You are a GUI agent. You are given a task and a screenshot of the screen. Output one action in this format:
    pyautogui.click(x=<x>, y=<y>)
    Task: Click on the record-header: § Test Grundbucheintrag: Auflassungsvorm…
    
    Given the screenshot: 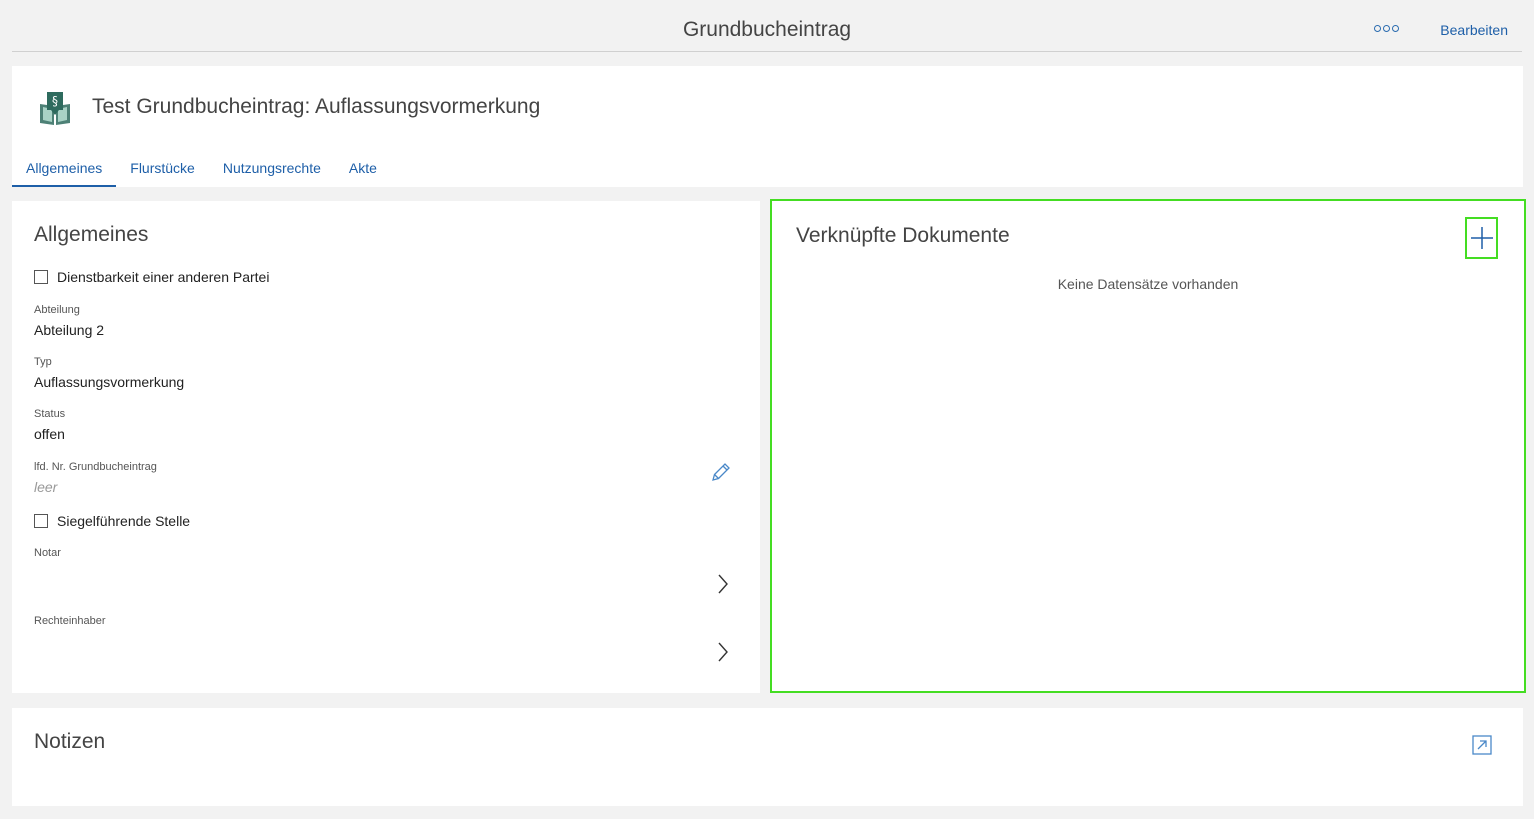 What is the action you would take?
    pyautogui.click(x=767, y=126)
    